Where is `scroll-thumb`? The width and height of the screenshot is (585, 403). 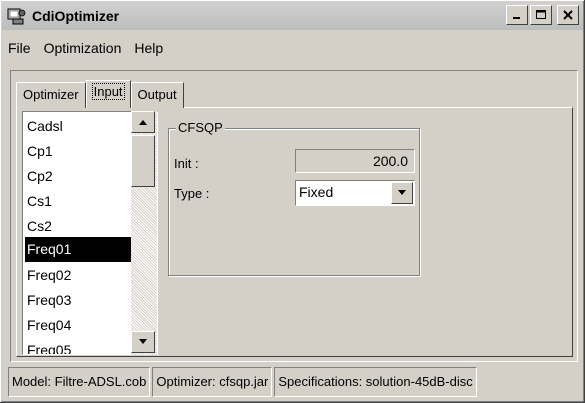 scroll-thumb is located at coordinates (143, 161).